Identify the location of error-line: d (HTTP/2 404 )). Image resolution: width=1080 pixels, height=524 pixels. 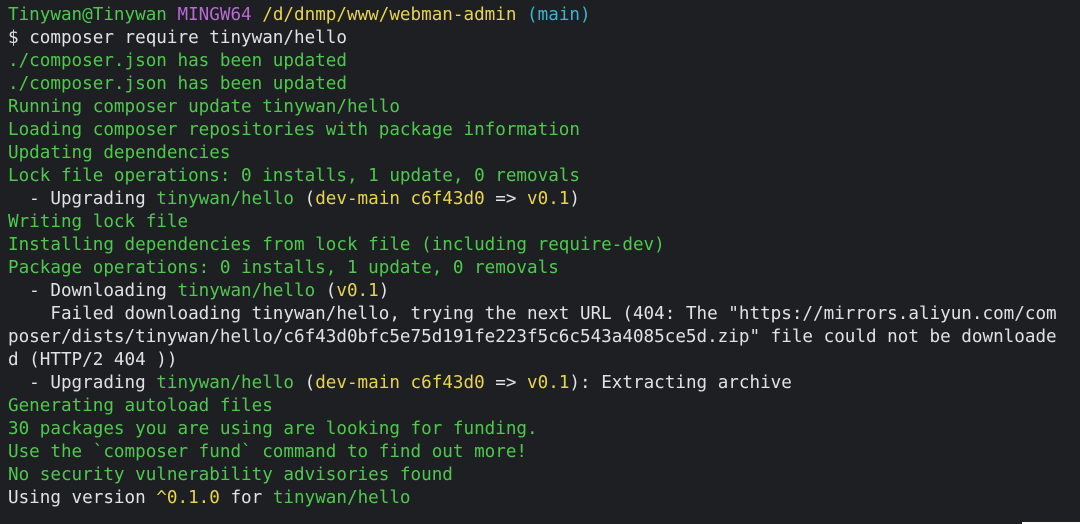
(93, 360).